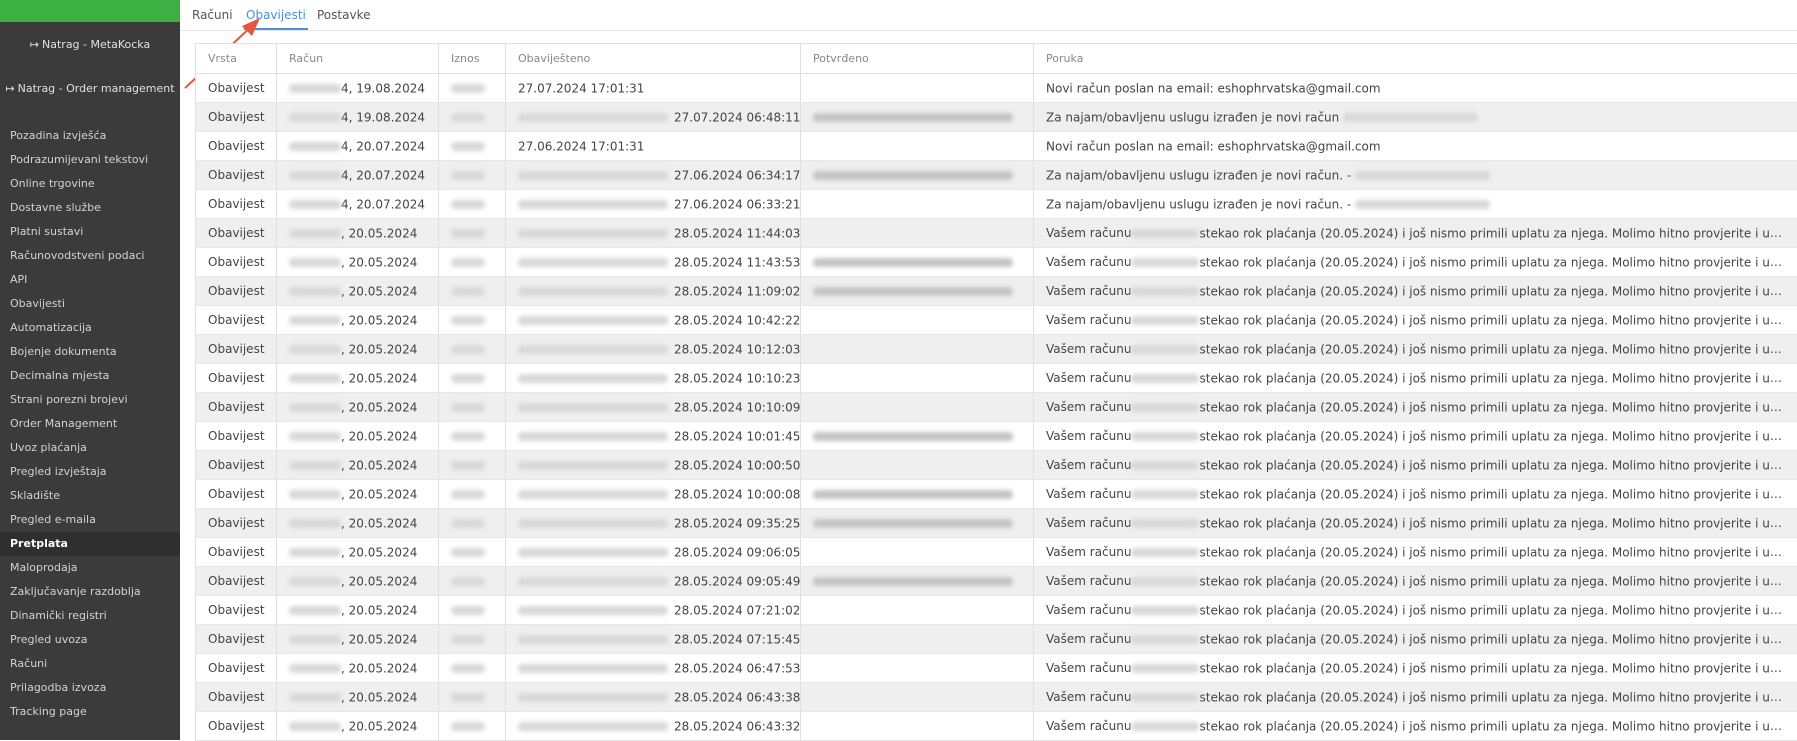  What do you see at coordinates (90, 376) in the screenshot?
I see `sidebar-item: Decimalna mjesta` at bounding box center [90, 376].